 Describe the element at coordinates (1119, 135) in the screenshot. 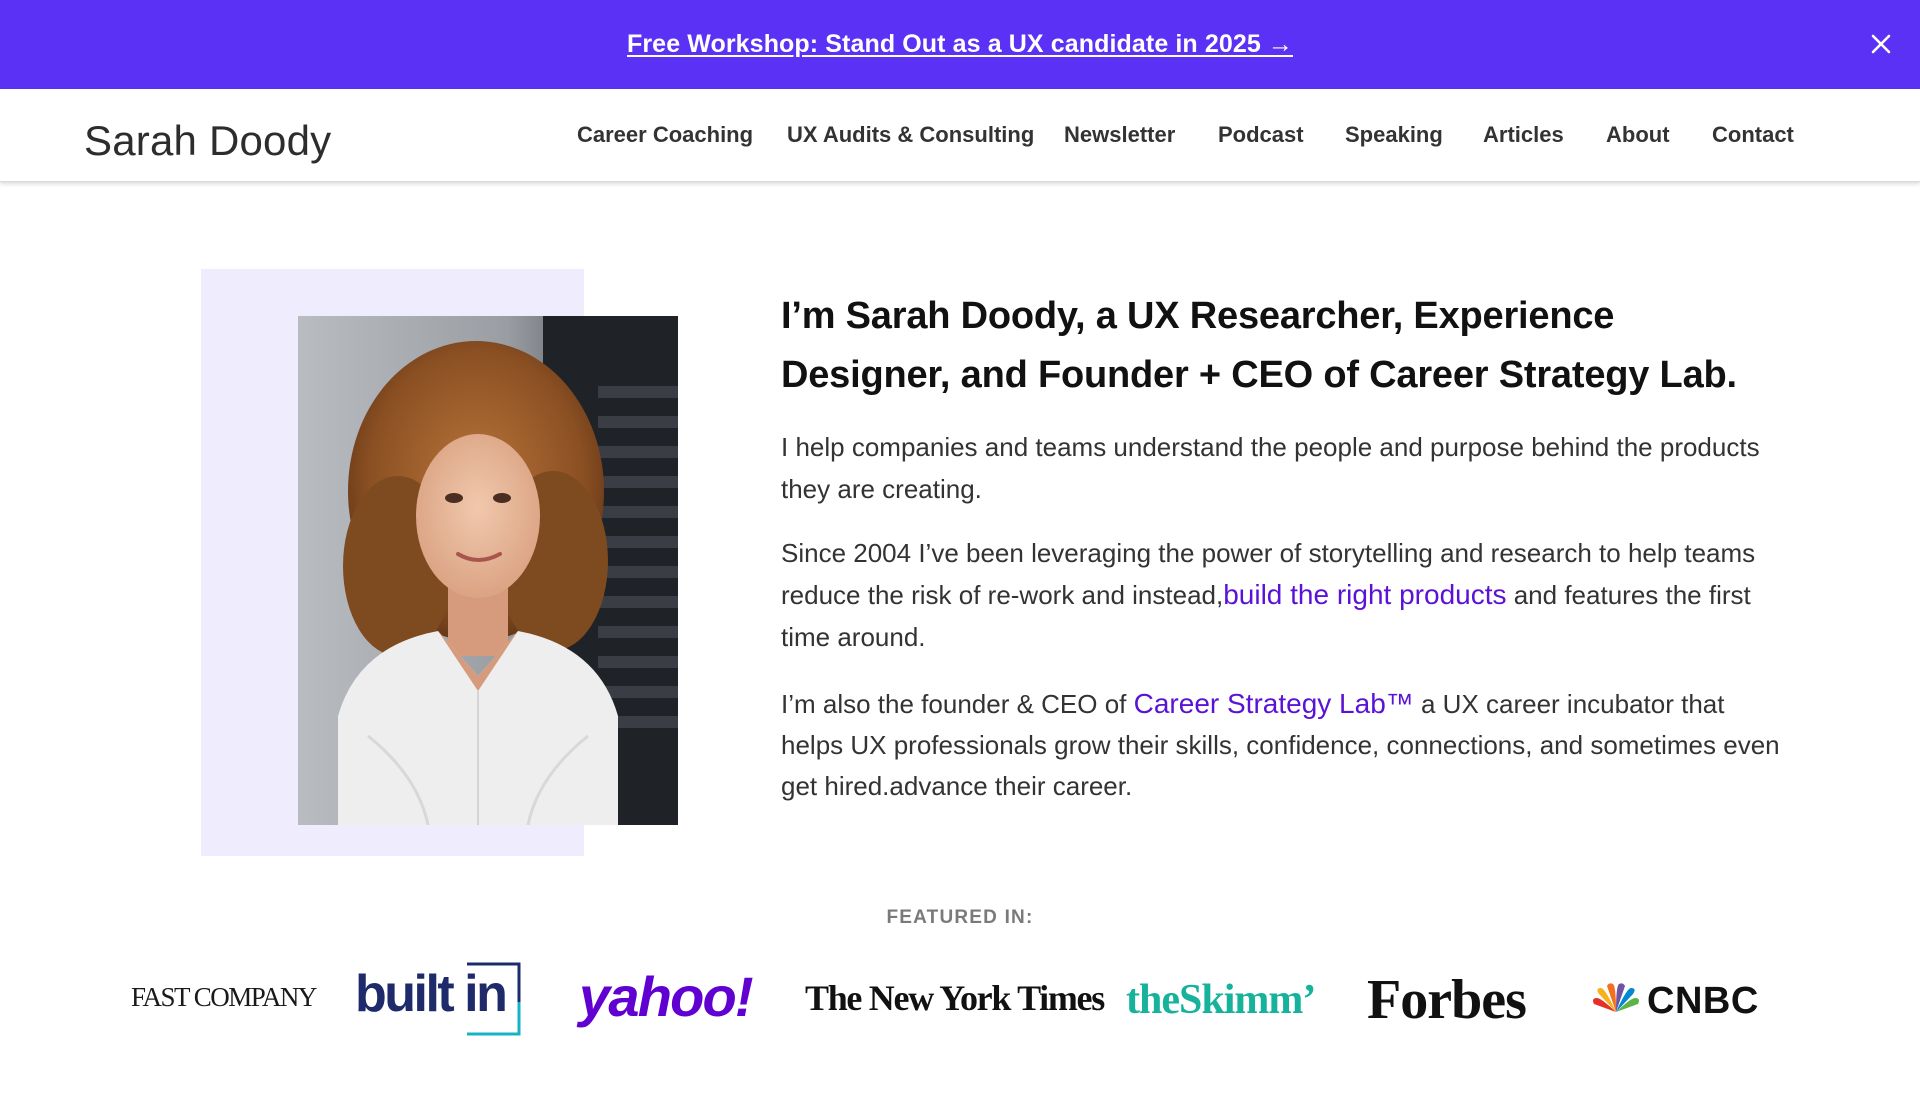

I see `nav-newsletter: Newsletter` at that location.